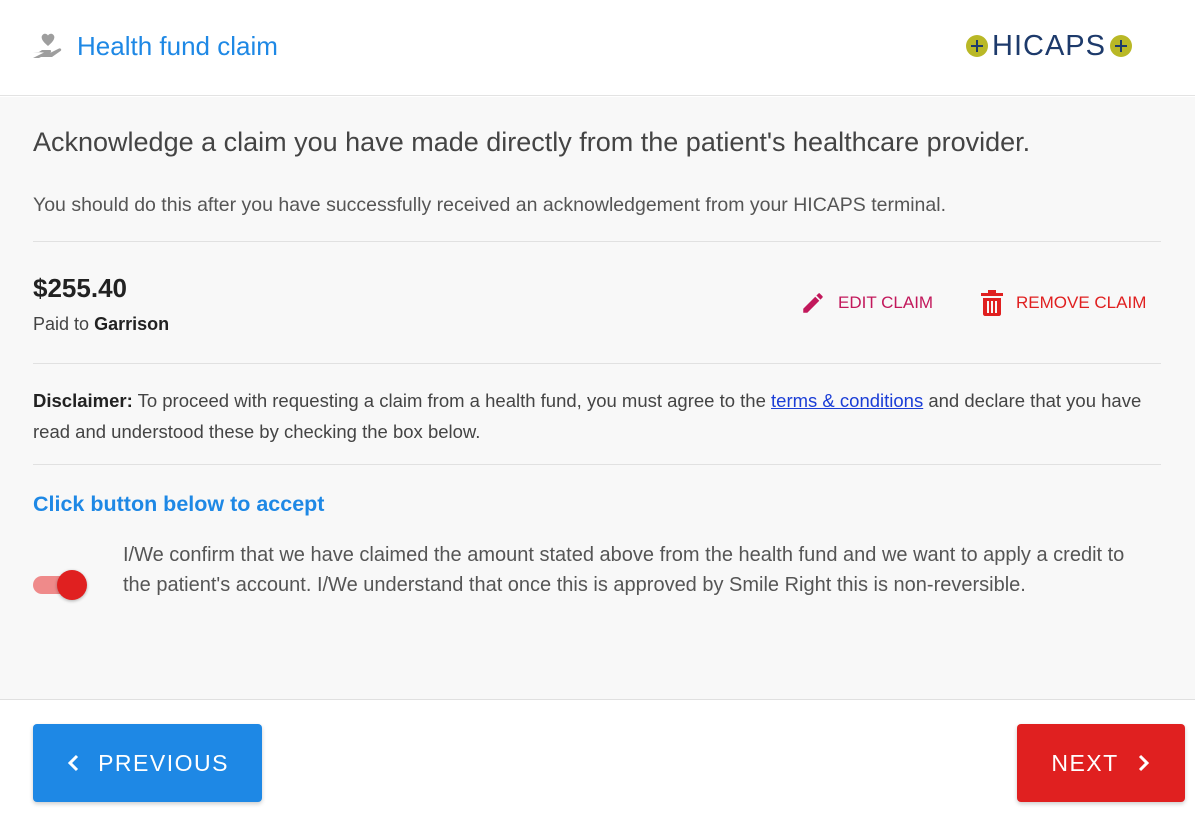 The height and width of the screenshot is (823, 1195). Describe the element at coordinates (813, 303) in the screenshot. I see `pencil-icon` at that location.